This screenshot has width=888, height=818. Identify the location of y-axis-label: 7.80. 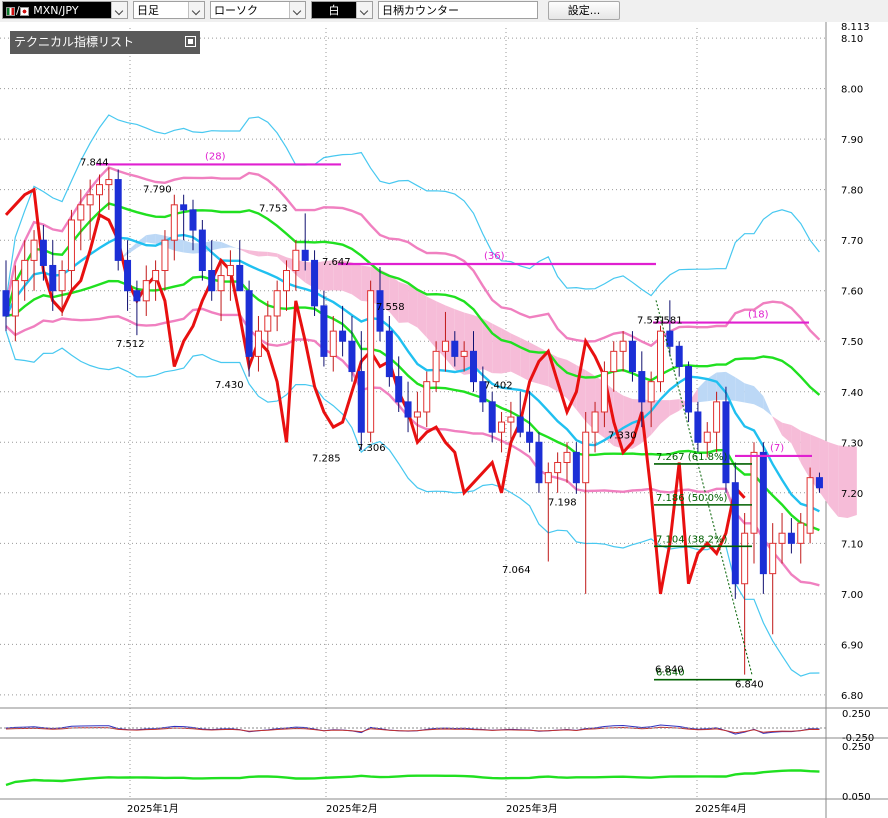
(852, 191).